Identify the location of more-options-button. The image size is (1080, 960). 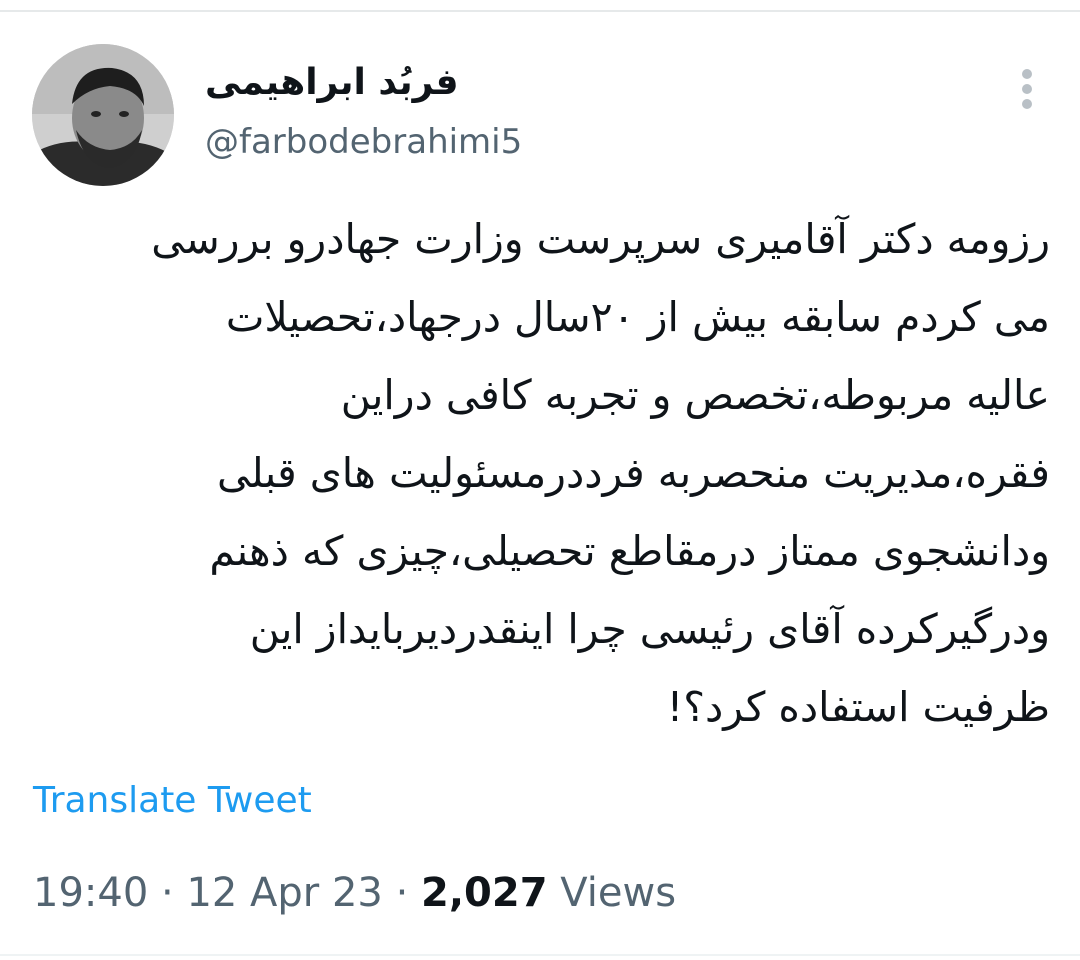
(1027, 89).